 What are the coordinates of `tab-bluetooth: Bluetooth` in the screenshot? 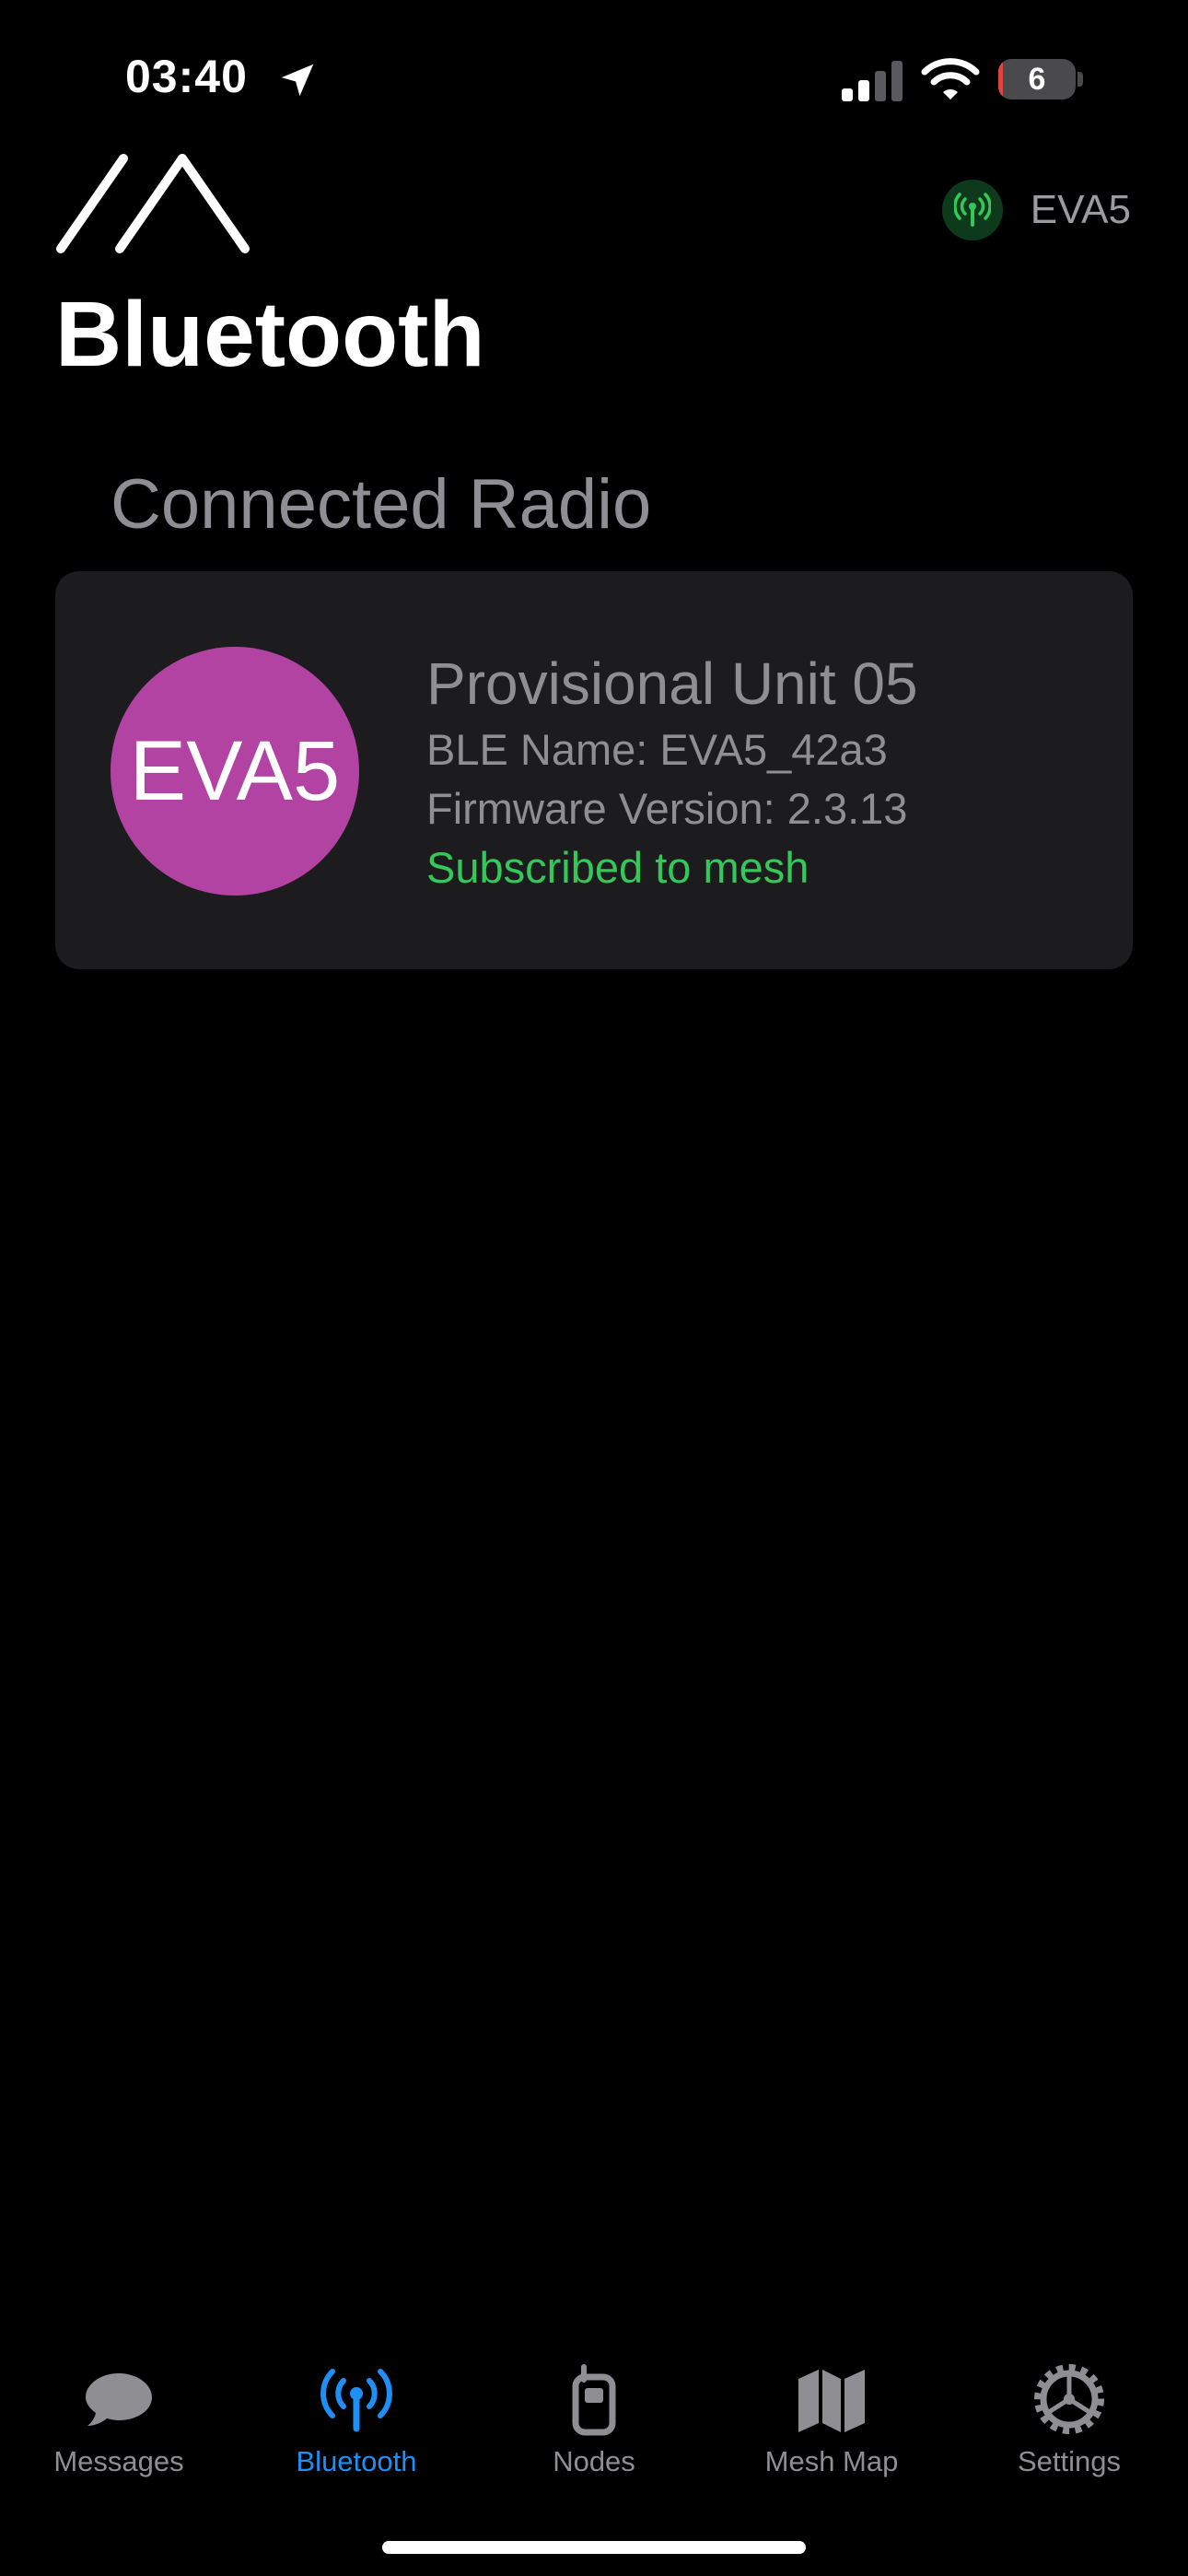 It's located at (356, 2409).